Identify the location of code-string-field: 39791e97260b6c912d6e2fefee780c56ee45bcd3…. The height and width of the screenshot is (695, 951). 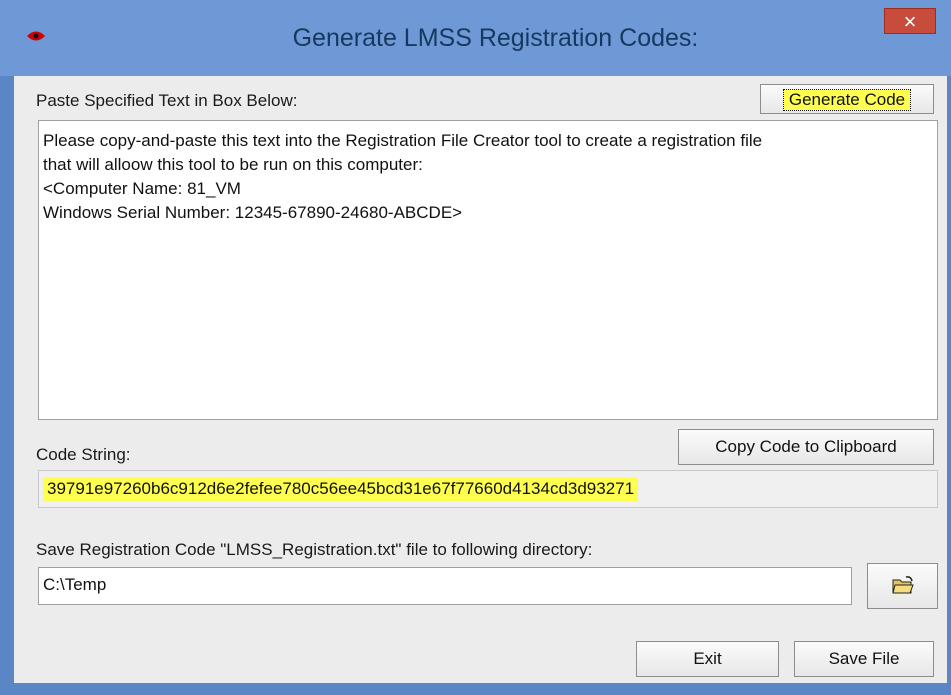
(488, 489).